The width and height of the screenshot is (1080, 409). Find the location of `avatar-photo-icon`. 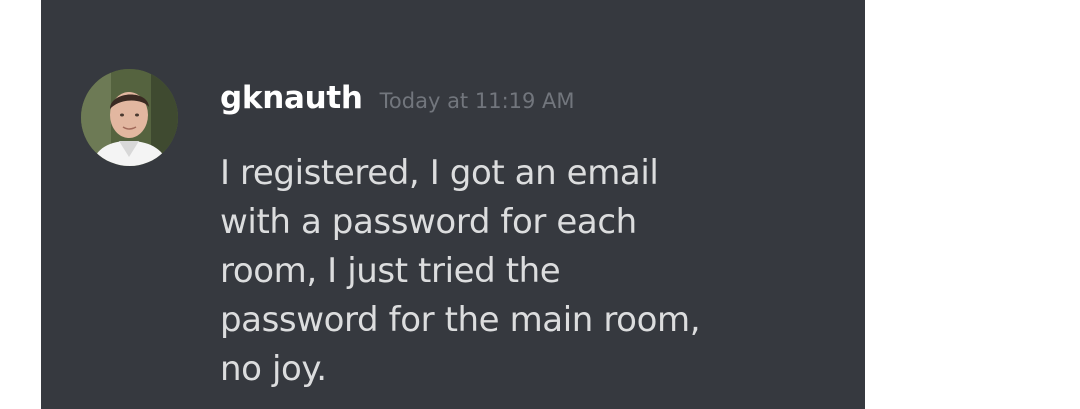

avatar-photo-icon is located at coordinates (129, 117).